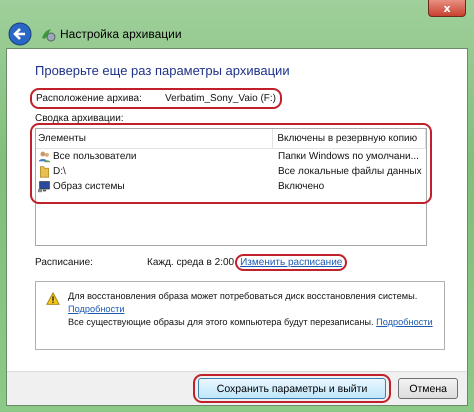 The image size is (474, 412). I want to click on schedule-value: Кажд. среда в 2:00, so click(190, 262).